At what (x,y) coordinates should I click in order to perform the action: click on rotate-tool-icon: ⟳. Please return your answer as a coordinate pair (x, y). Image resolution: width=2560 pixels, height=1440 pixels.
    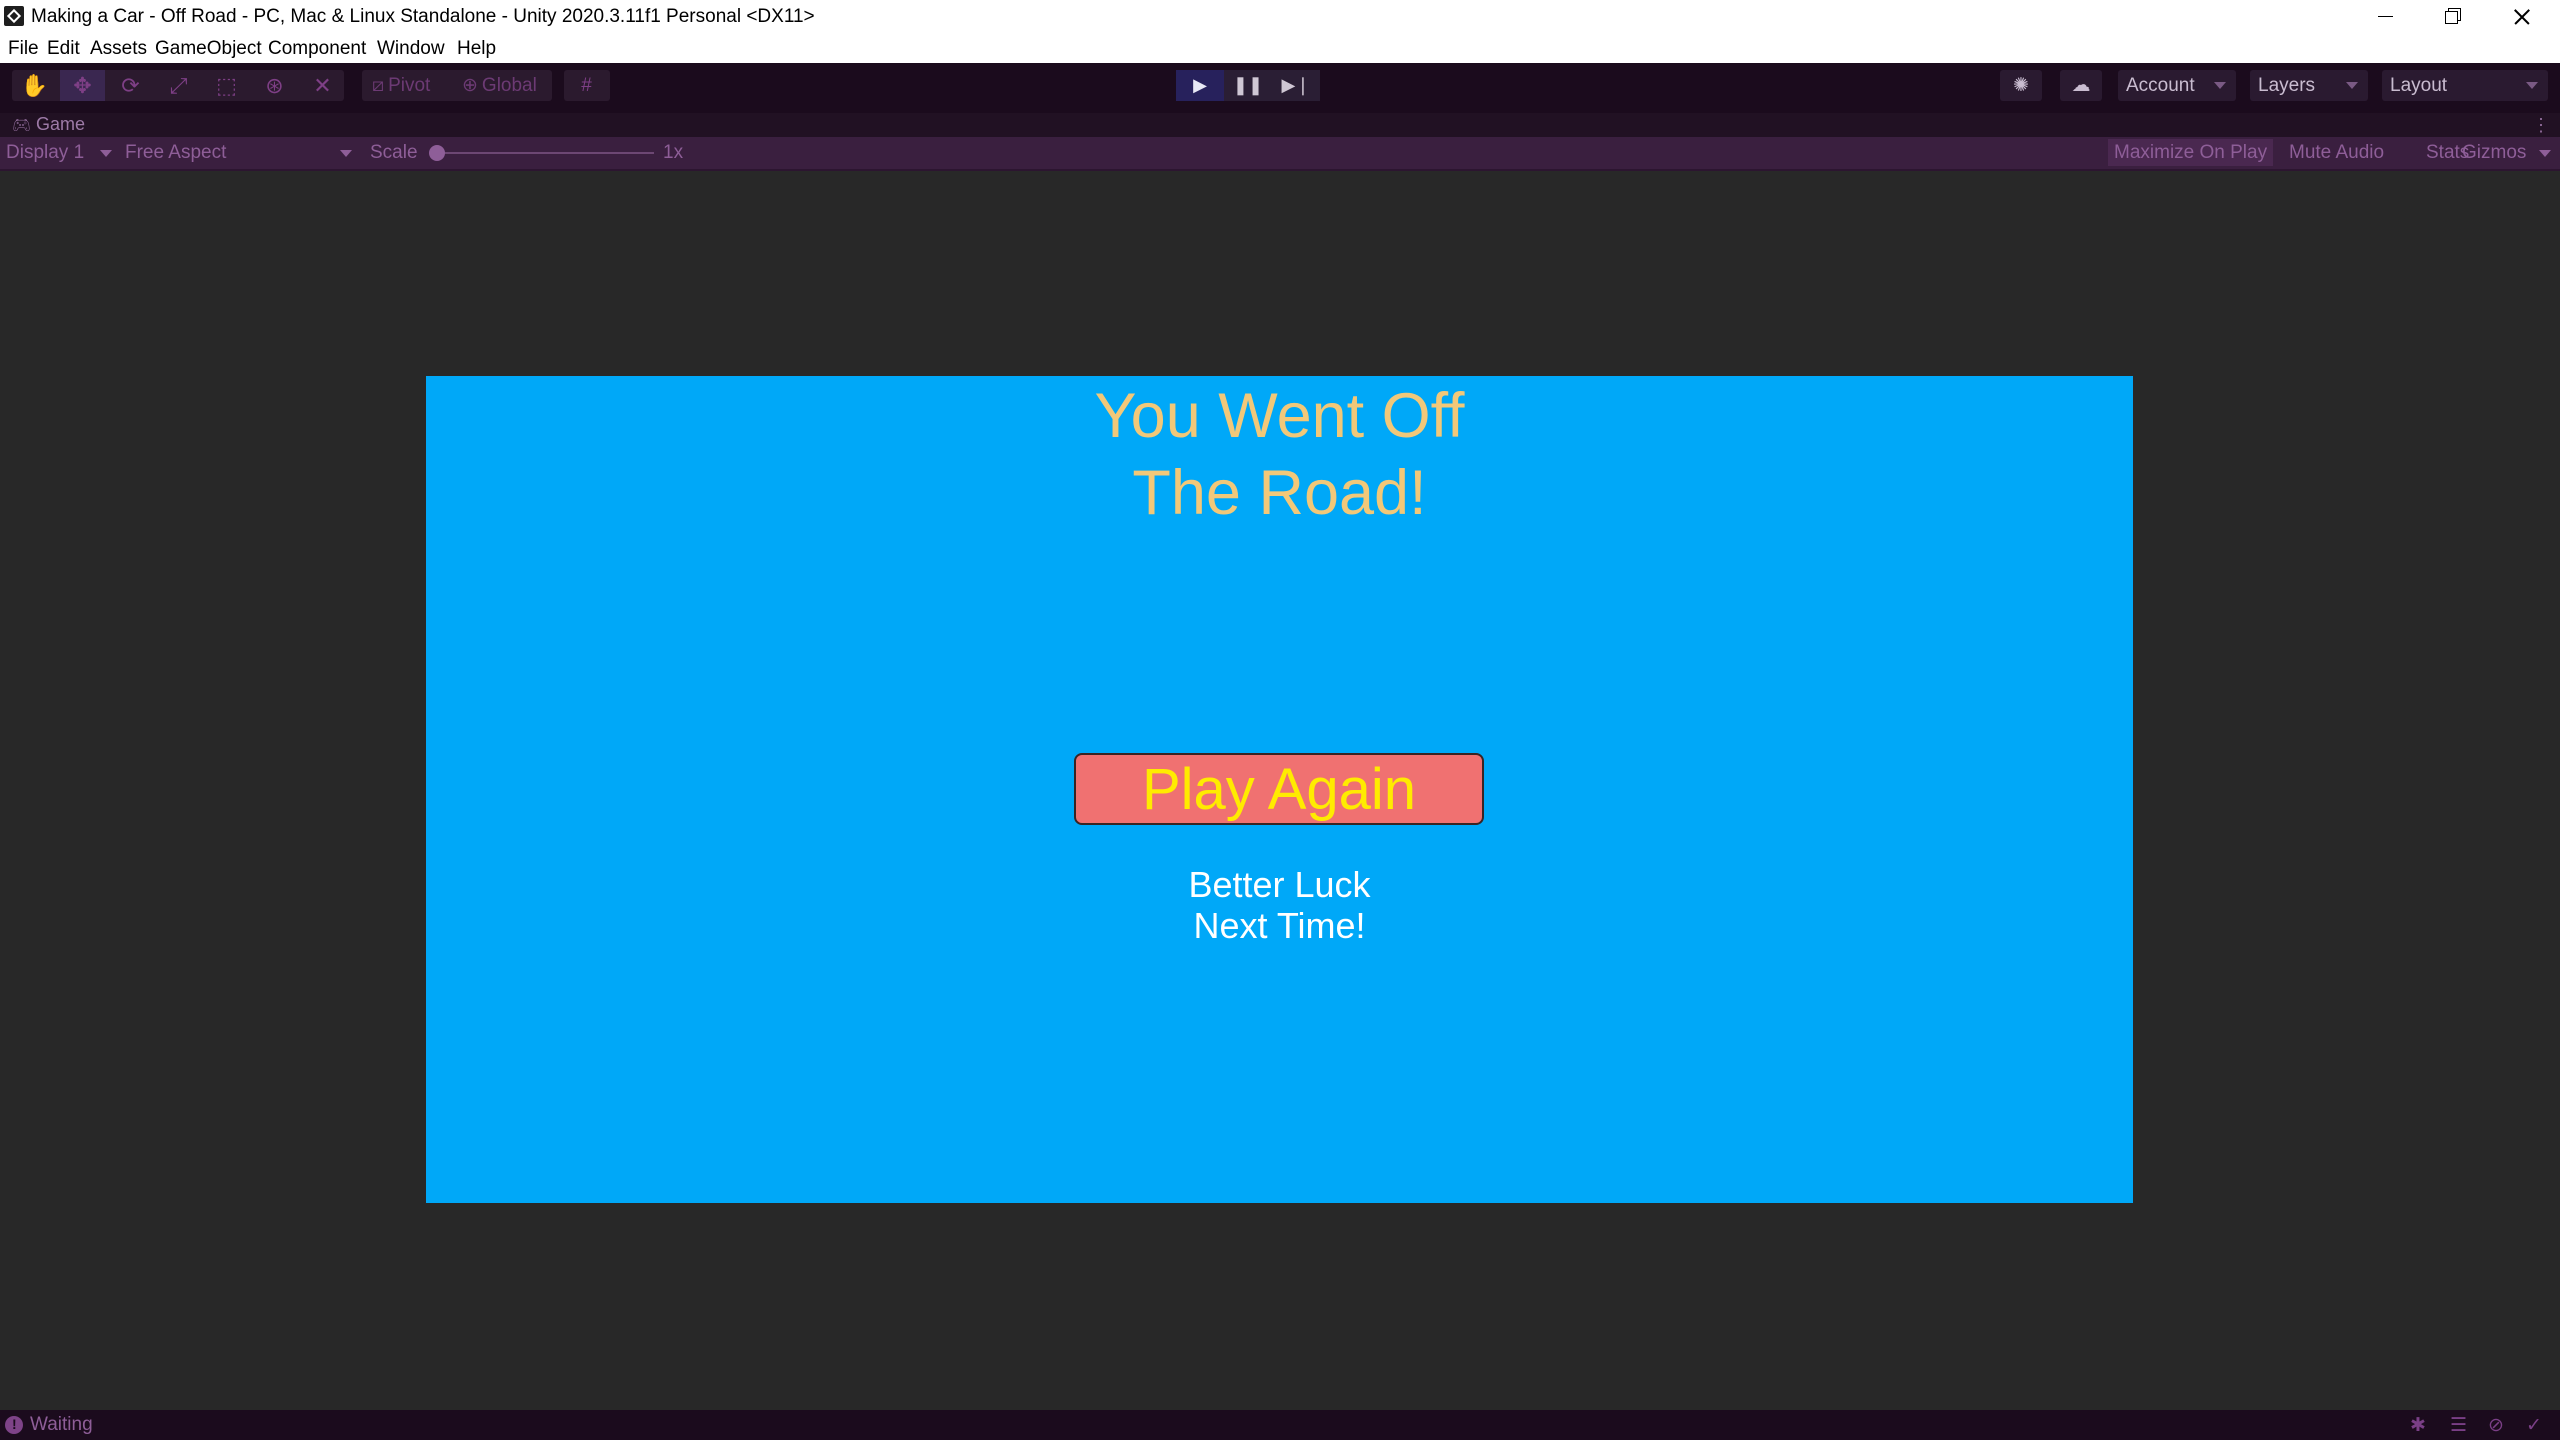
    Looking at the image, I should click on (130, 85).